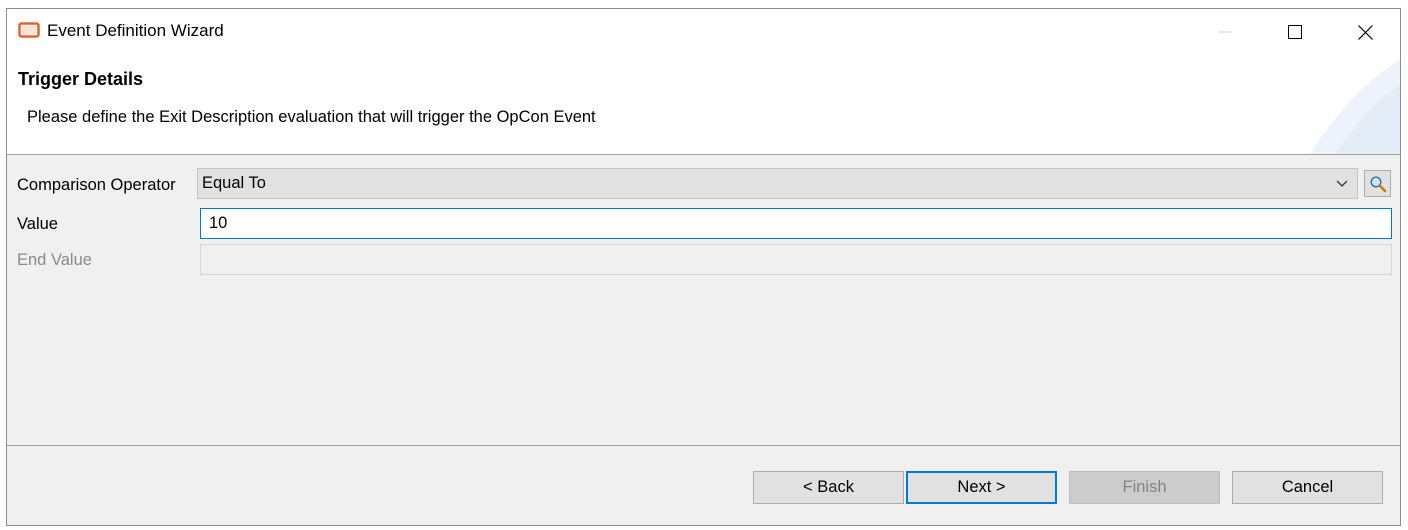 The width and height of the screenshot is (1408, 530). What do you see at coordinates (981, 487) in the screenshot?
I see `next-button: Next >` at bounding box center [981, 487].